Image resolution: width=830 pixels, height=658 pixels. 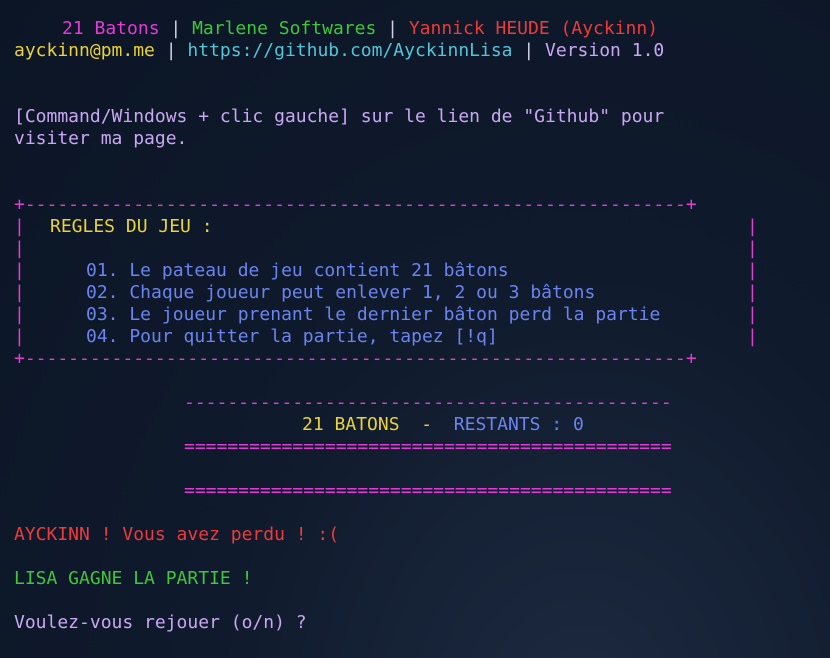 I want to click on company-name: Marlene Softwares, so click(x=284, y=28).